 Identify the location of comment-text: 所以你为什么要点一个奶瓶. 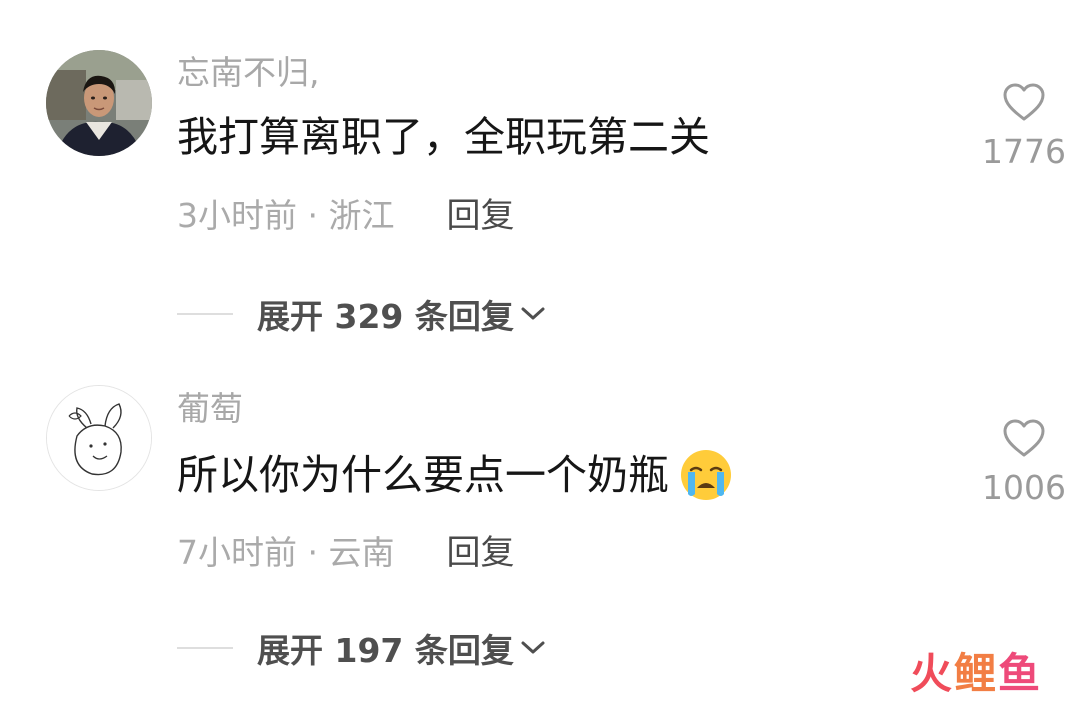
(455, 475).